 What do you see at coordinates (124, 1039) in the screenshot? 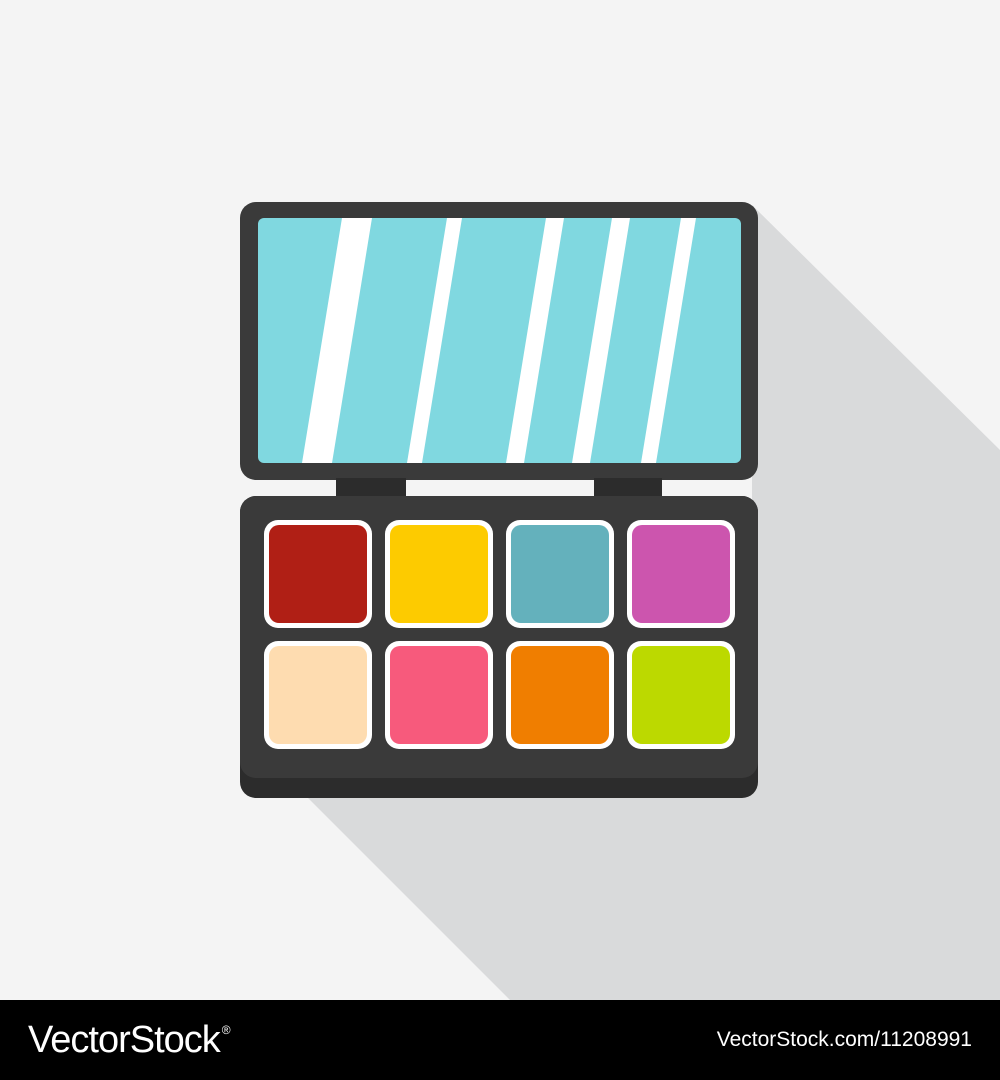
I see `brand-name: VectorStock` at bounding box center [124, 1039].